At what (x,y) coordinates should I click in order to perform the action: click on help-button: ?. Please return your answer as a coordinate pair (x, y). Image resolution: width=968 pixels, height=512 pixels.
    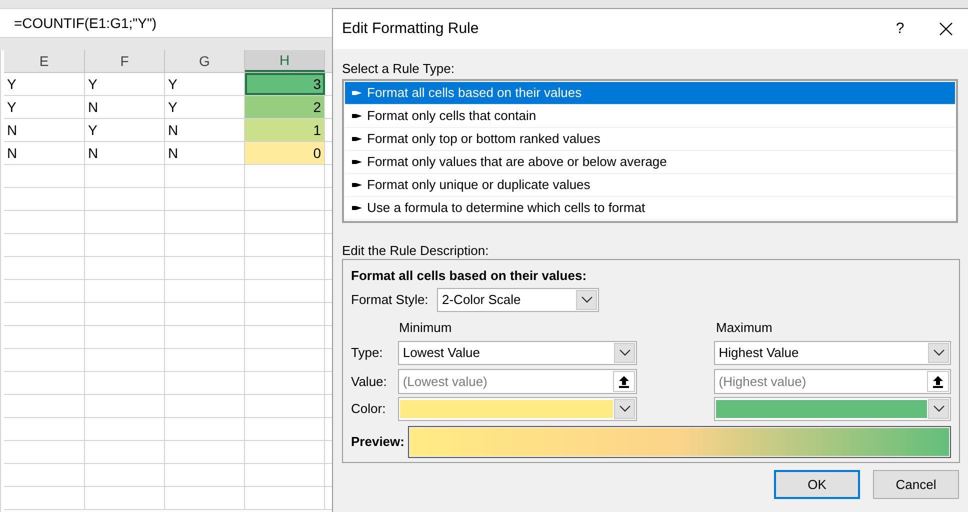
    Looking at the image, I should click on (900, 29).